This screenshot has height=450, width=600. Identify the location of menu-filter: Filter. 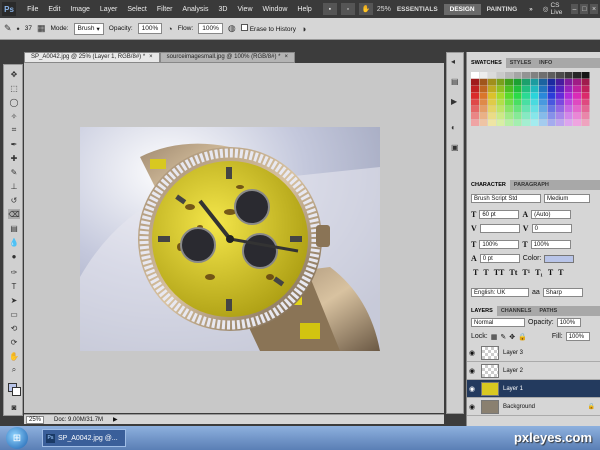
(165, 9).